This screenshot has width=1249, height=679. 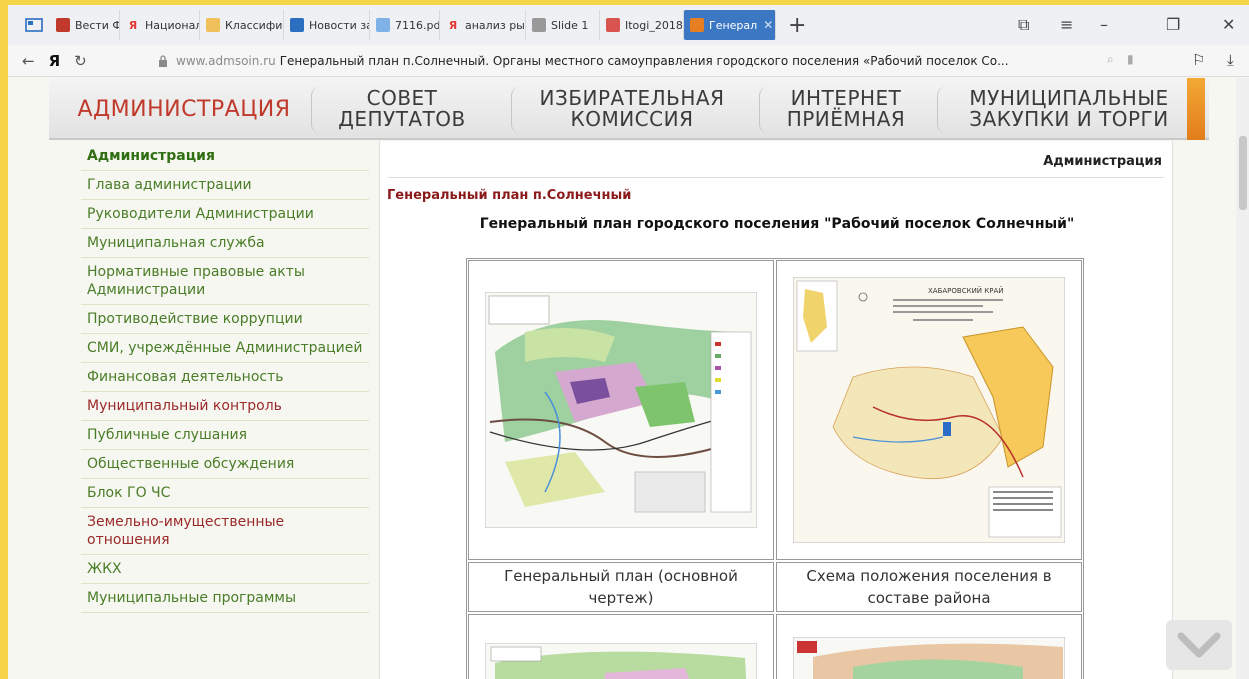 I want to click on sidebar-item: Земельно-имущественные отношения, so click(x=225, y=531).